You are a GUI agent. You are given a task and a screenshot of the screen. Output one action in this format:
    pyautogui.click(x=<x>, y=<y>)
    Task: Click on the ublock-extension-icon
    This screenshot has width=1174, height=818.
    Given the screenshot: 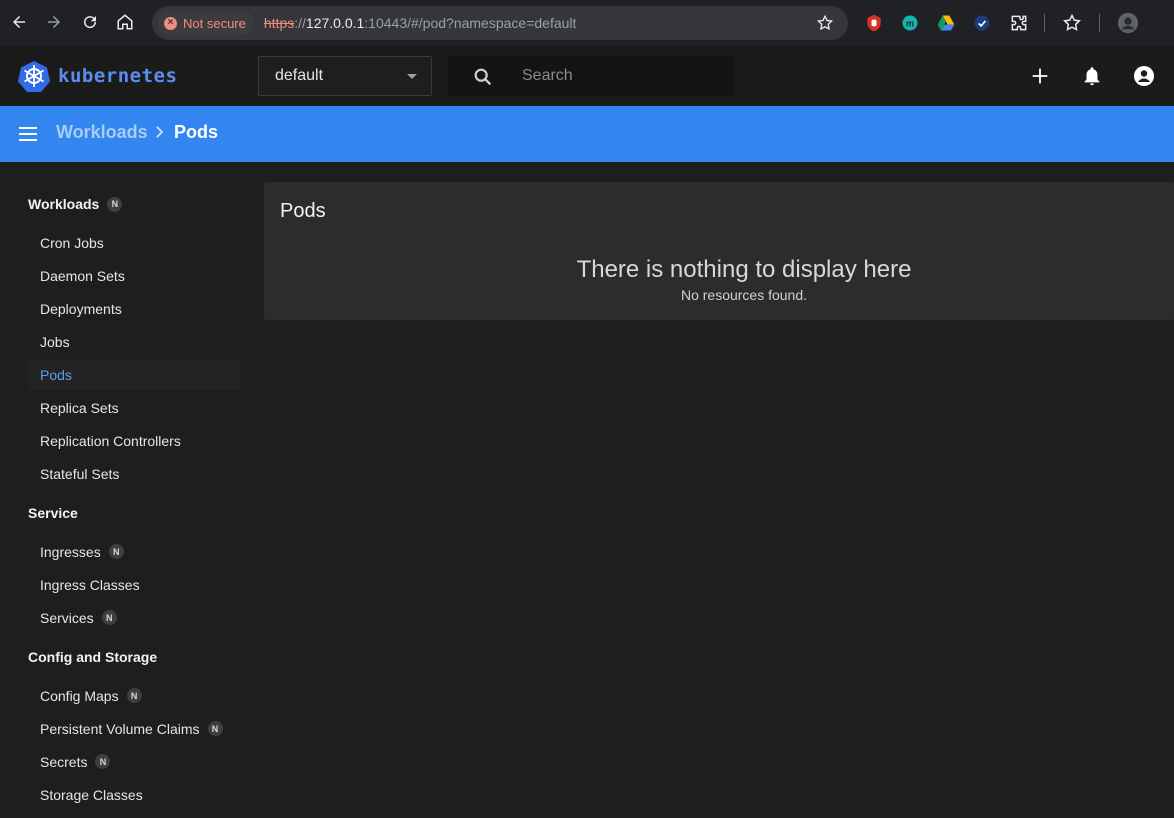 What is the action you would take?
    pyautogui.click(x=874, y=23)
    